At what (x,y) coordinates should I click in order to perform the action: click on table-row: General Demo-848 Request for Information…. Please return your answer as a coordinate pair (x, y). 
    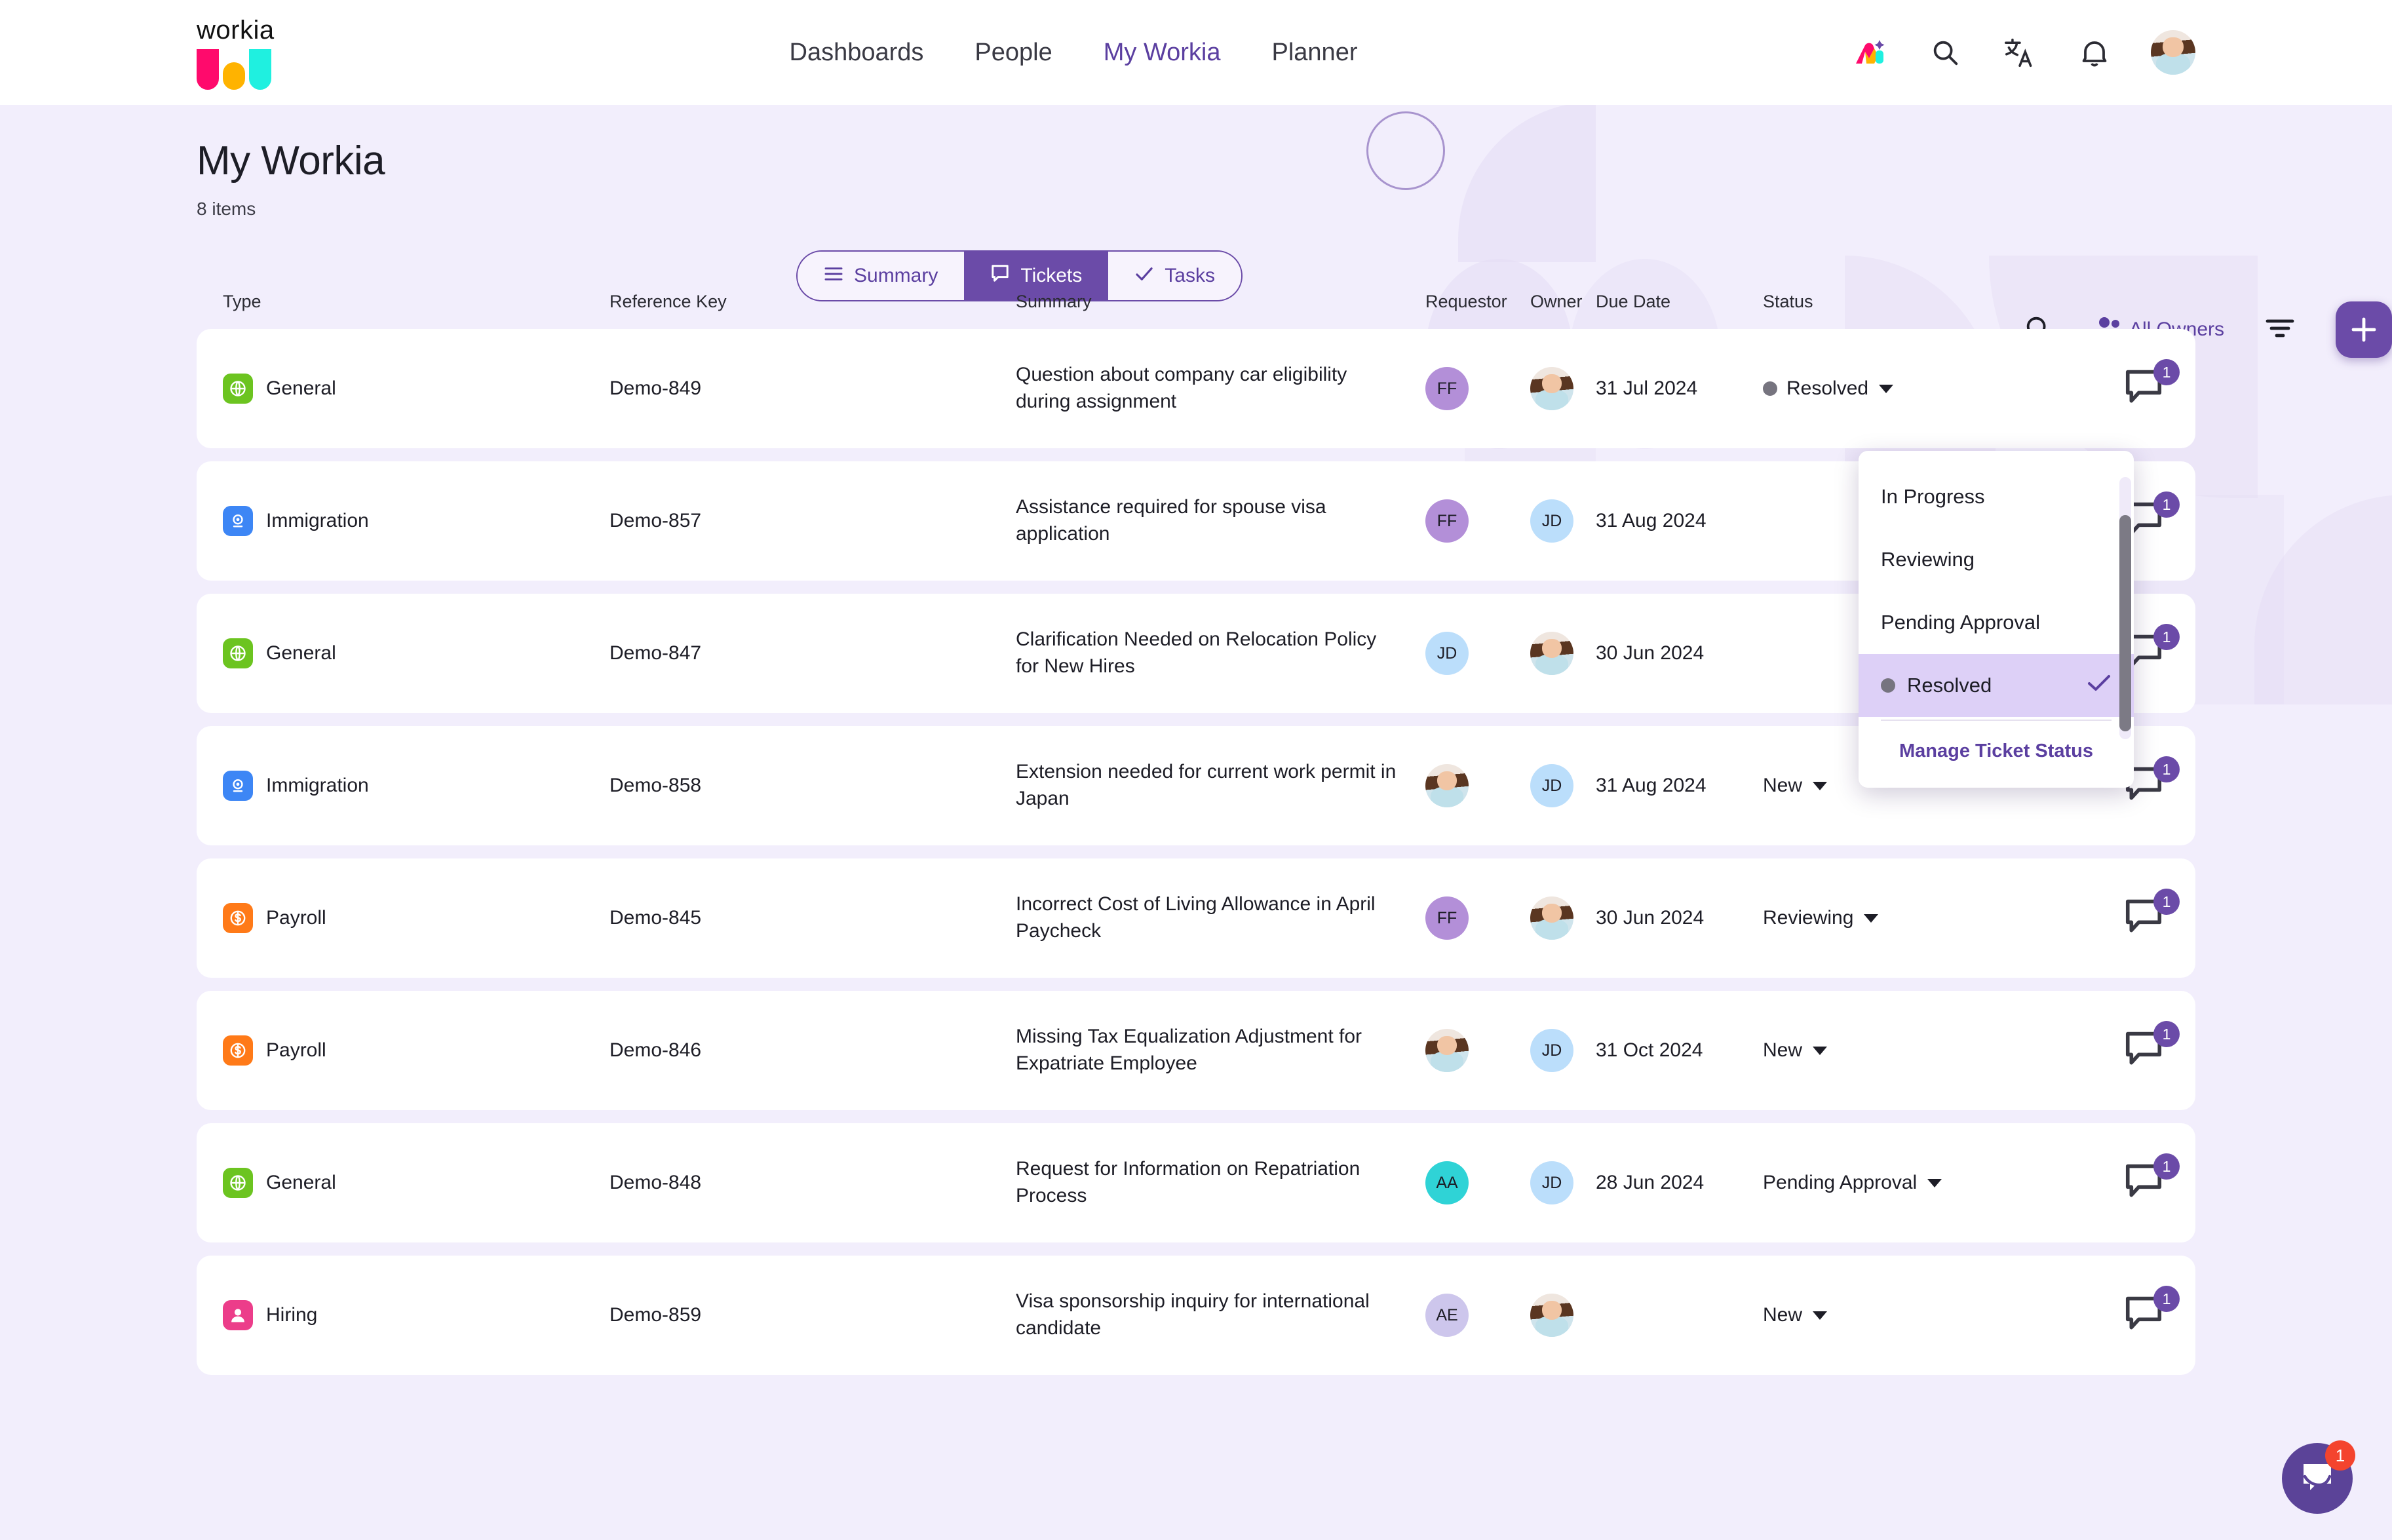
    Looking at the image, I should click on (1196, 1182).